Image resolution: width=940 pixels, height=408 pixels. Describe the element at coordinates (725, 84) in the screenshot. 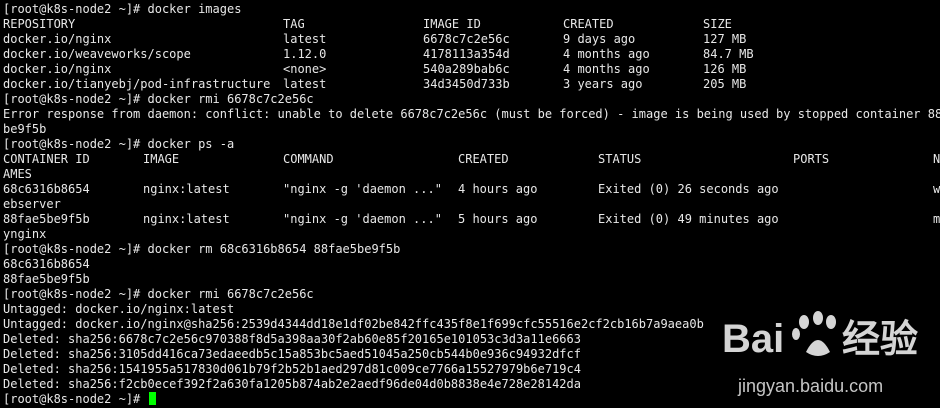

I see `terminal-cell: 205 MB` at that location.